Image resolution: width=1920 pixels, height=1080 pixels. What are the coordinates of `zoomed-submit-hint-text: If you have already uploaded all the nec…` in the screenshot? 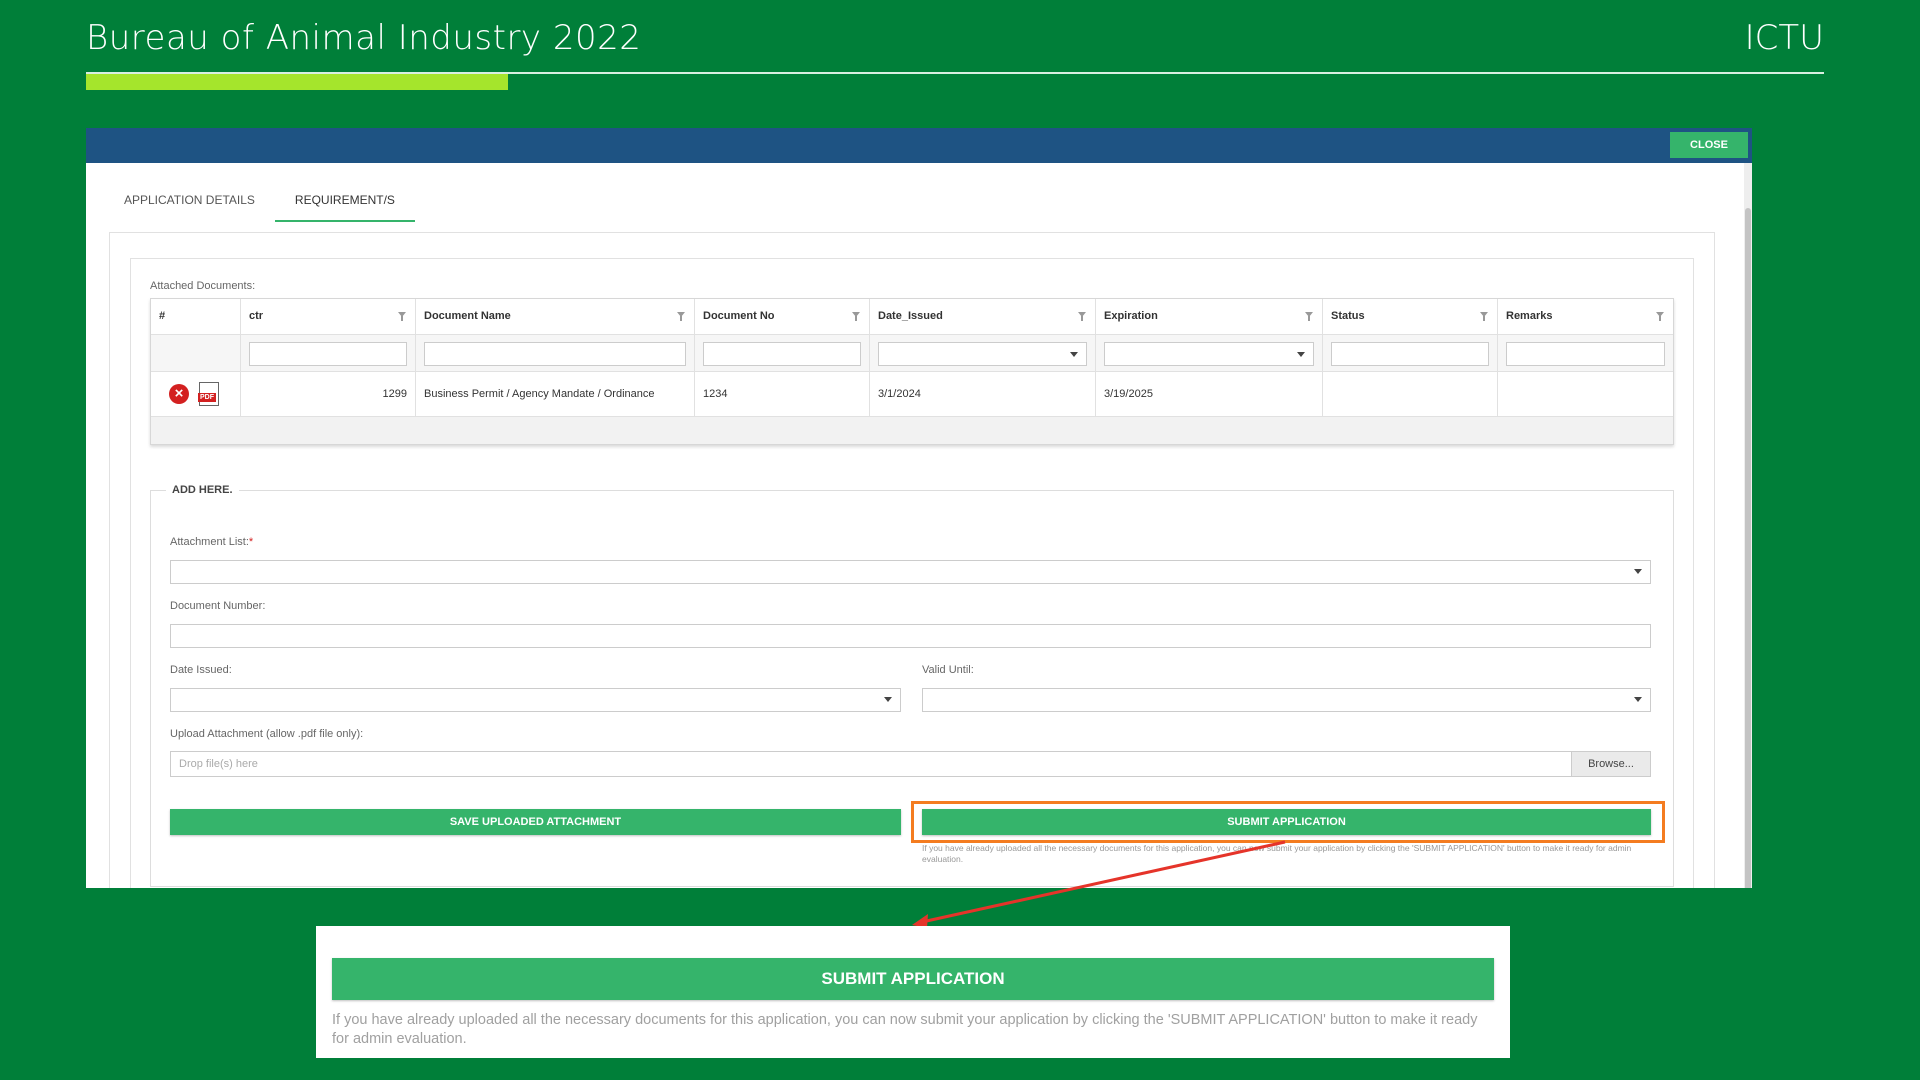 It's located at (905, 1029).